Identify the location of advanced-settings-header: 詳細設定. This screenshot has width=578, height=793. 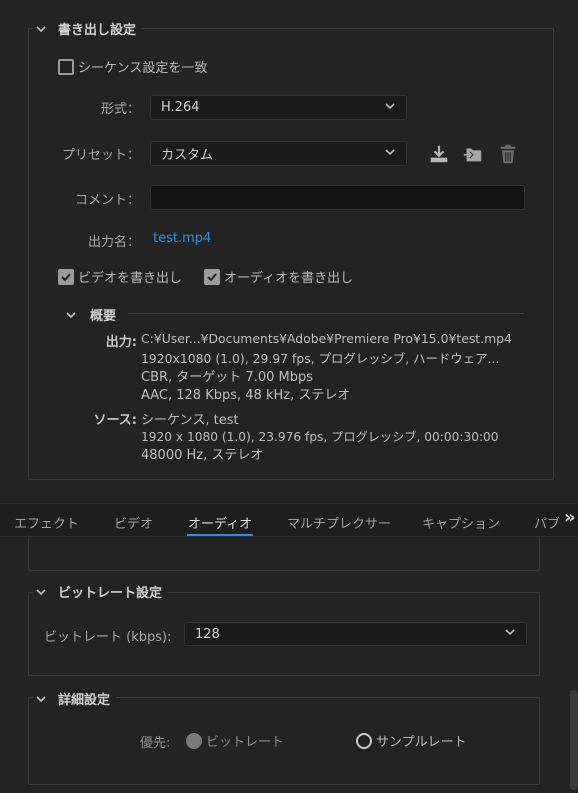
(75, 698).